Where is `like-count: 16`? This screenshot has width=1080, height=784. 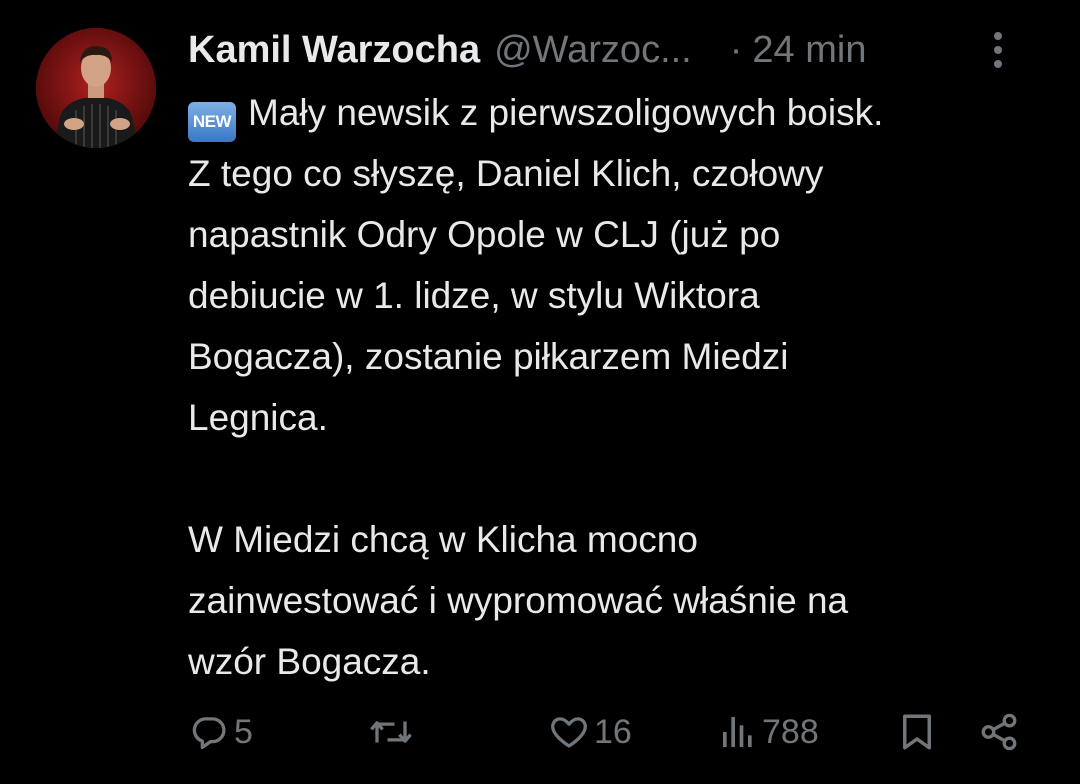 like-count: 16 is located at coordinates (613, 731).